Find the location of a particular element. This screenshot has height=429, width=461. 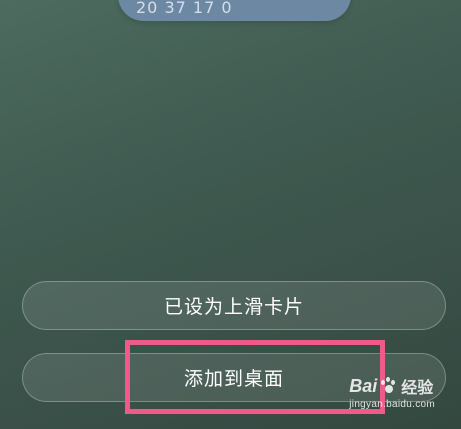

baidu-jingyan-watermark: Bai 经验 jingyan.baidu.com is located at coordinates (392, 392).